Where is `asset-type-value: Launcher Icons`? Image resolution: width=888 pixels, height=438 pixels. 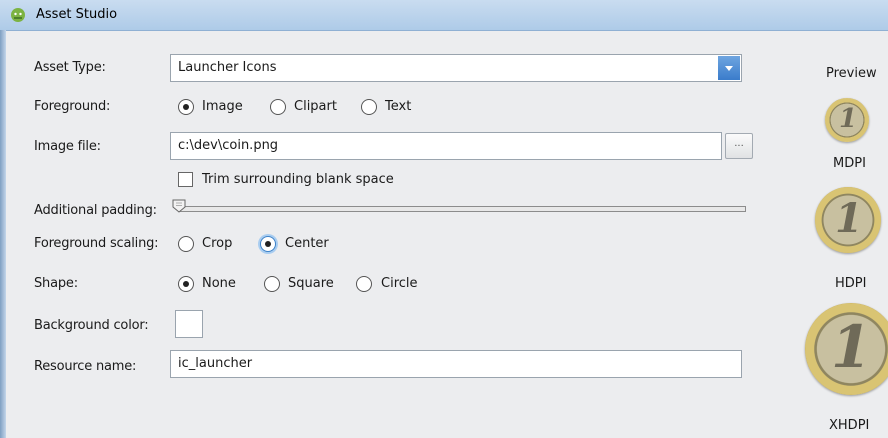 asset-type-value: Launcher Icons is located at coordinates (227, 67).